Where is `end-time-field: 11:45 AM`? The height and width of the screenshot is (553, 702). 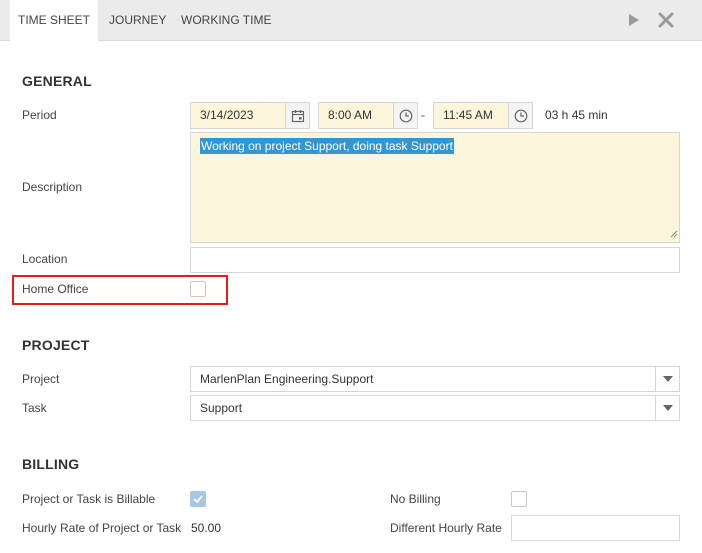 end-time-field: 11:45 AM is located at coordinates (483, 115).